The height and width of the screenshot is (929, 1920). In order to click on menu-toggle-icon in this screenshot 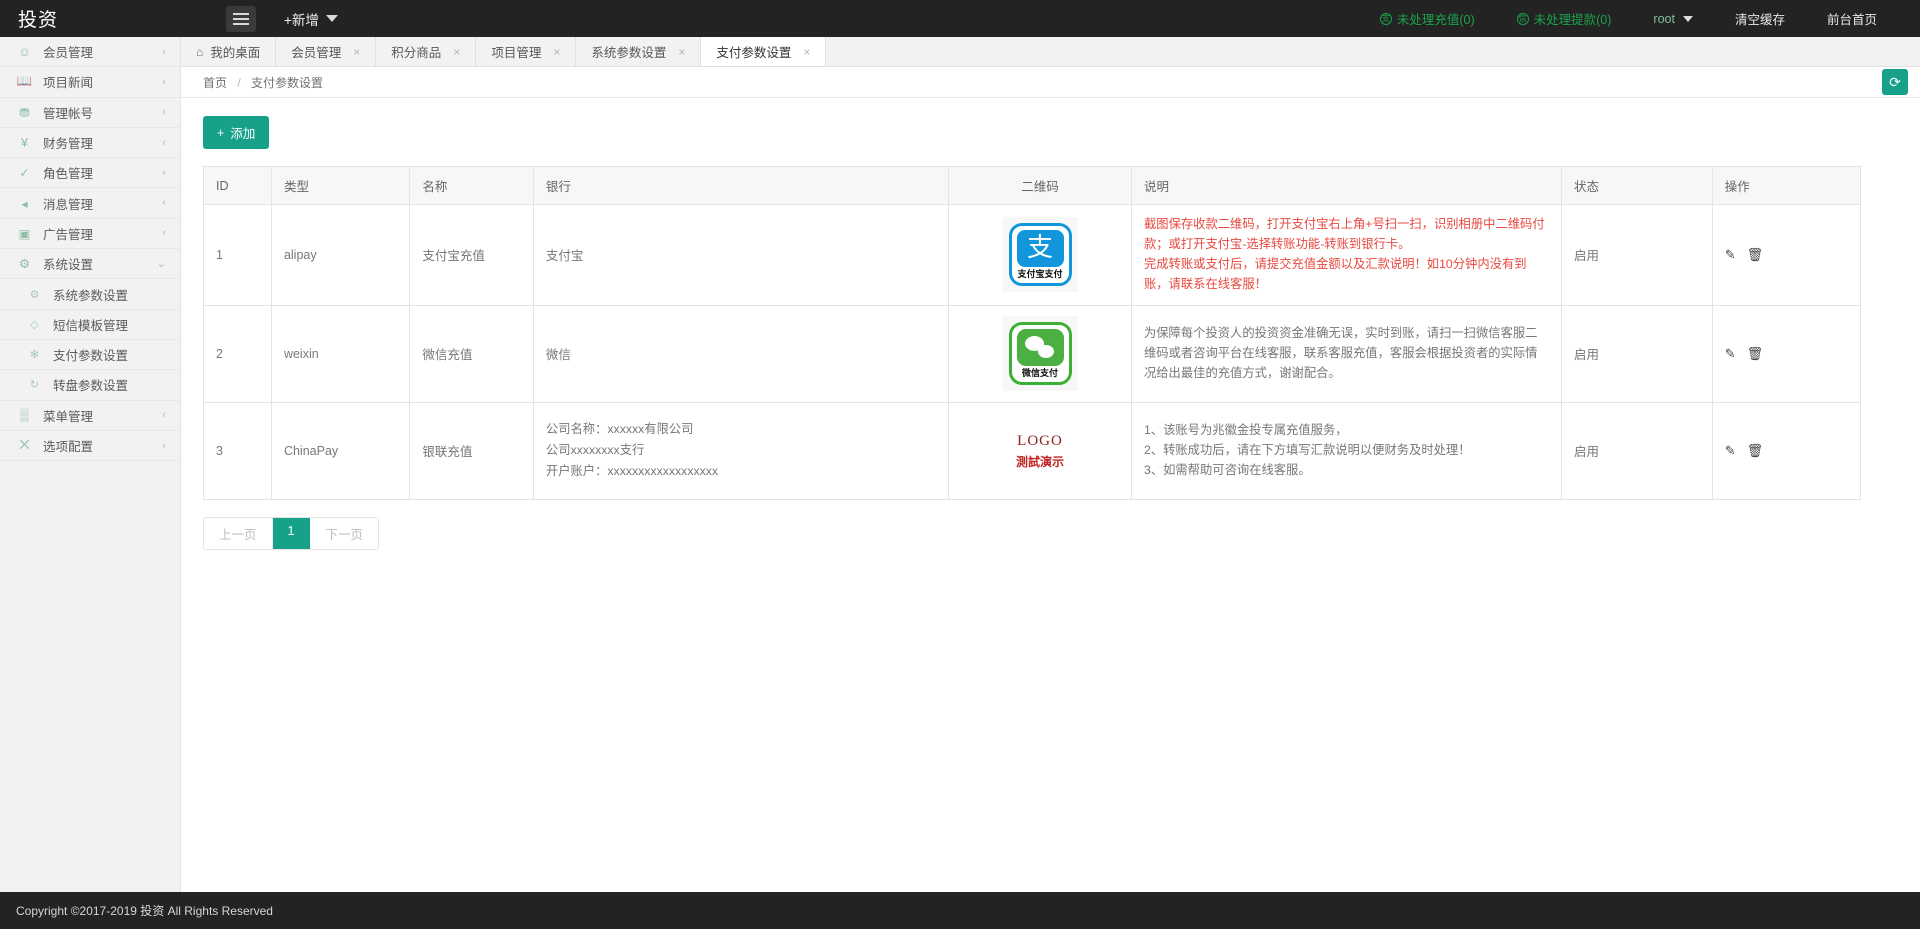, I will do `click(241, 18)`.